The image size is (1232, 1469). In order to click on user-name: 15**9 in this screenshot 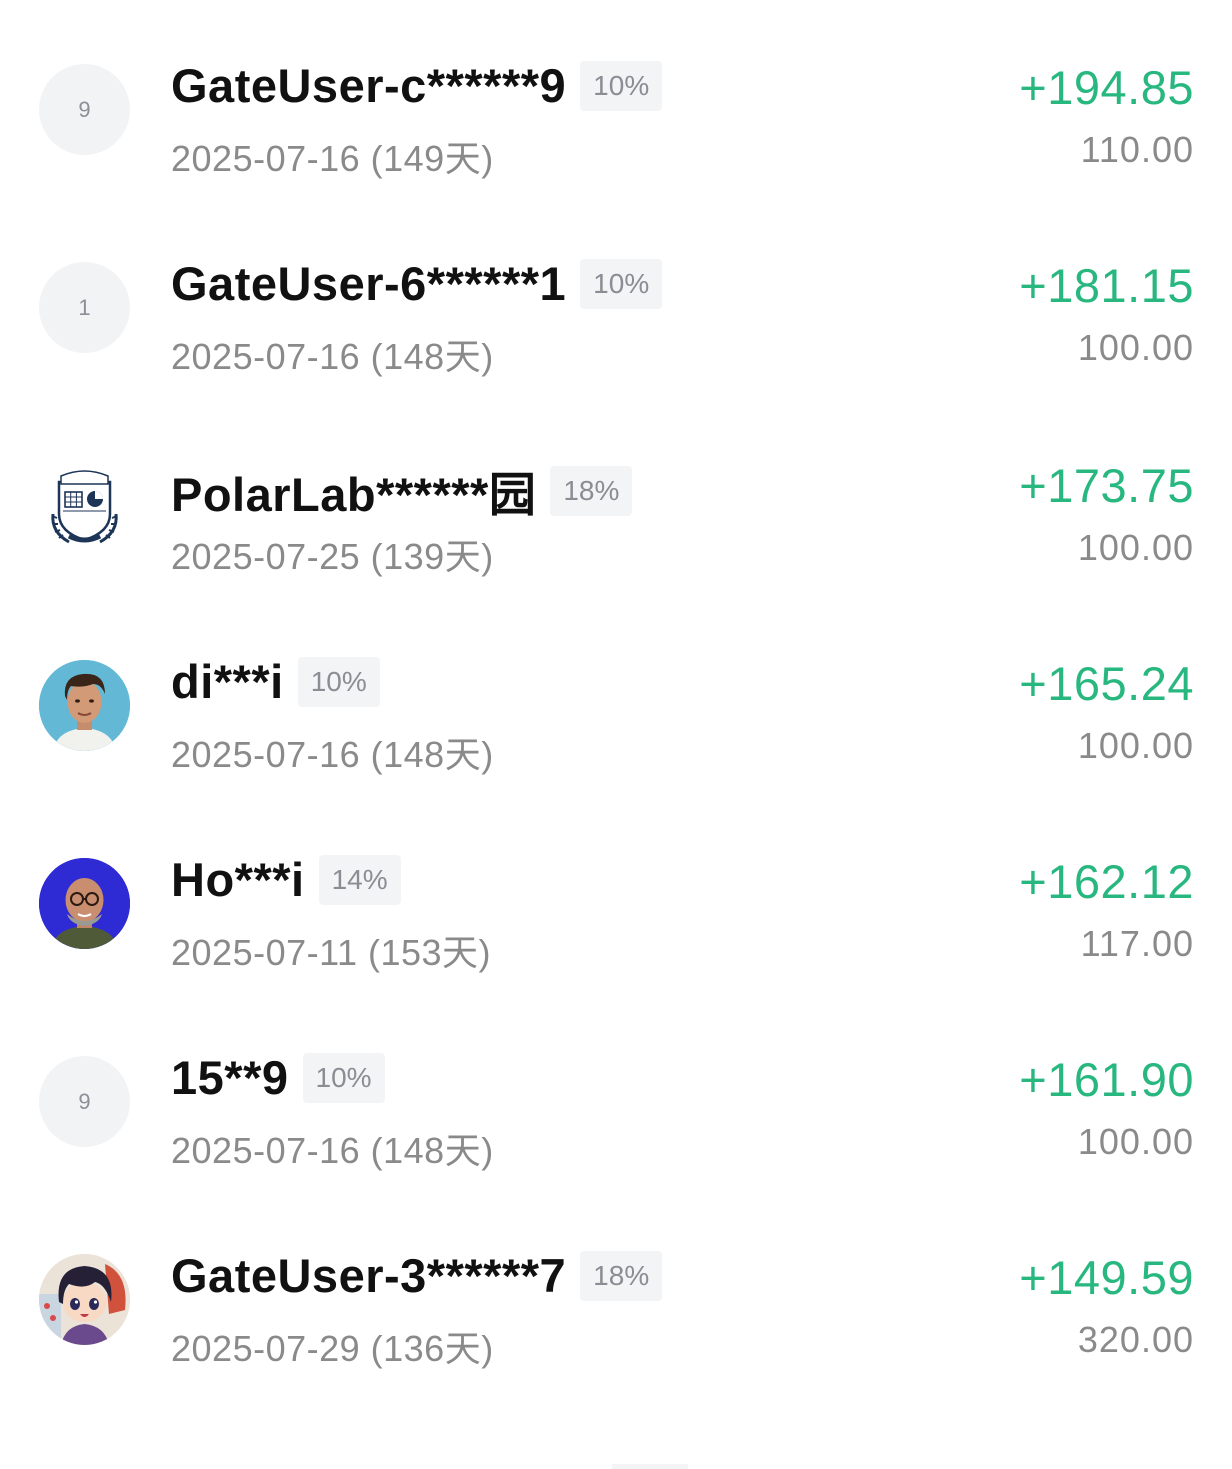, I will do `click(230, 1077)`.